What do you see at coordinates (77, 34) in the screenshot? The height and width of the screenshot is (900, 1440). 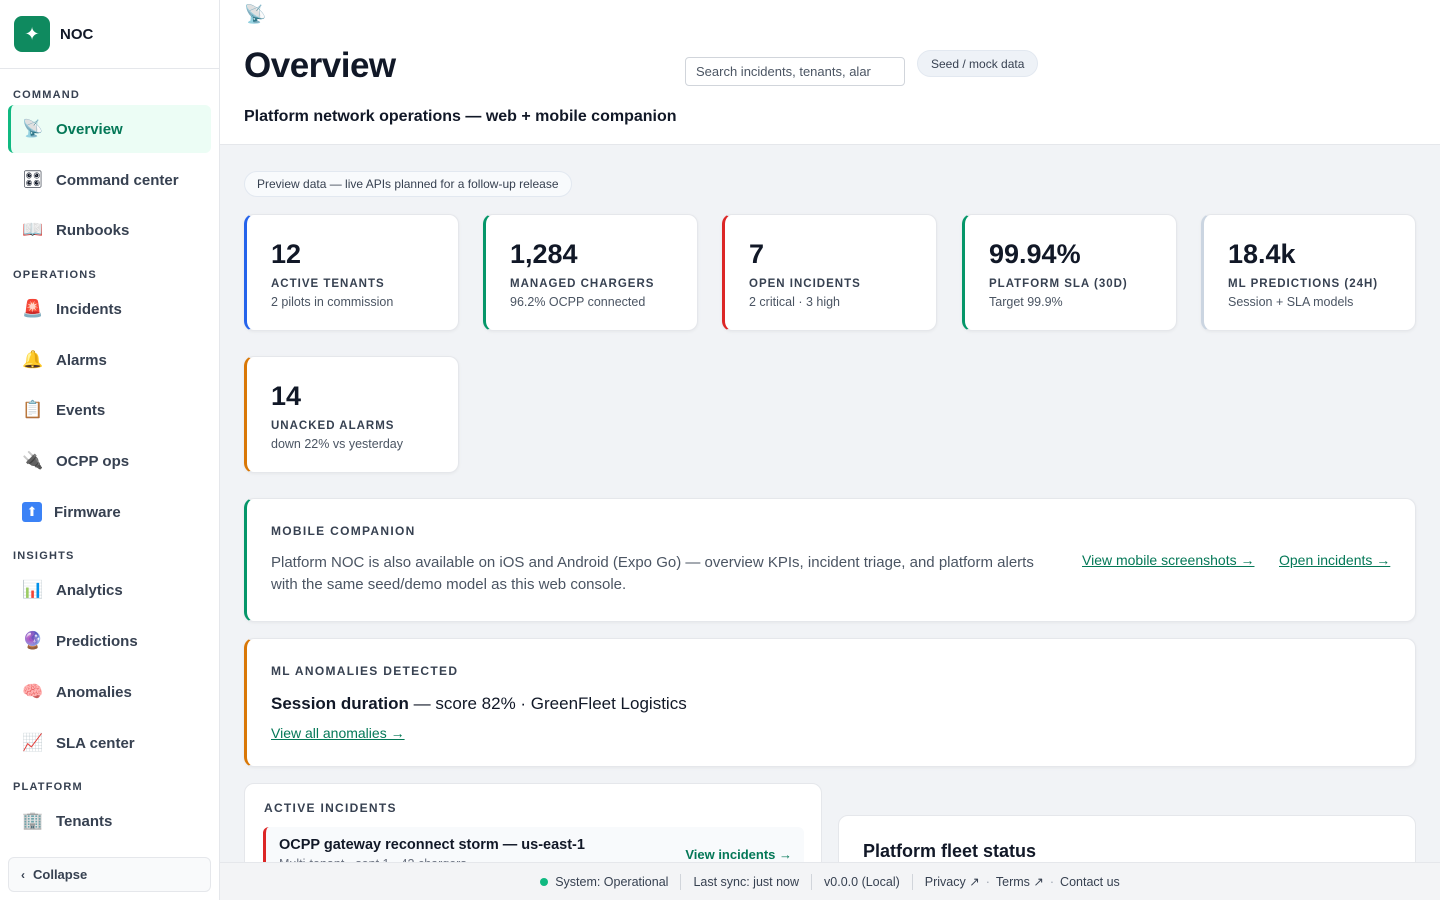 I see `brand-name: NOC` at bounding box center [77, 34].